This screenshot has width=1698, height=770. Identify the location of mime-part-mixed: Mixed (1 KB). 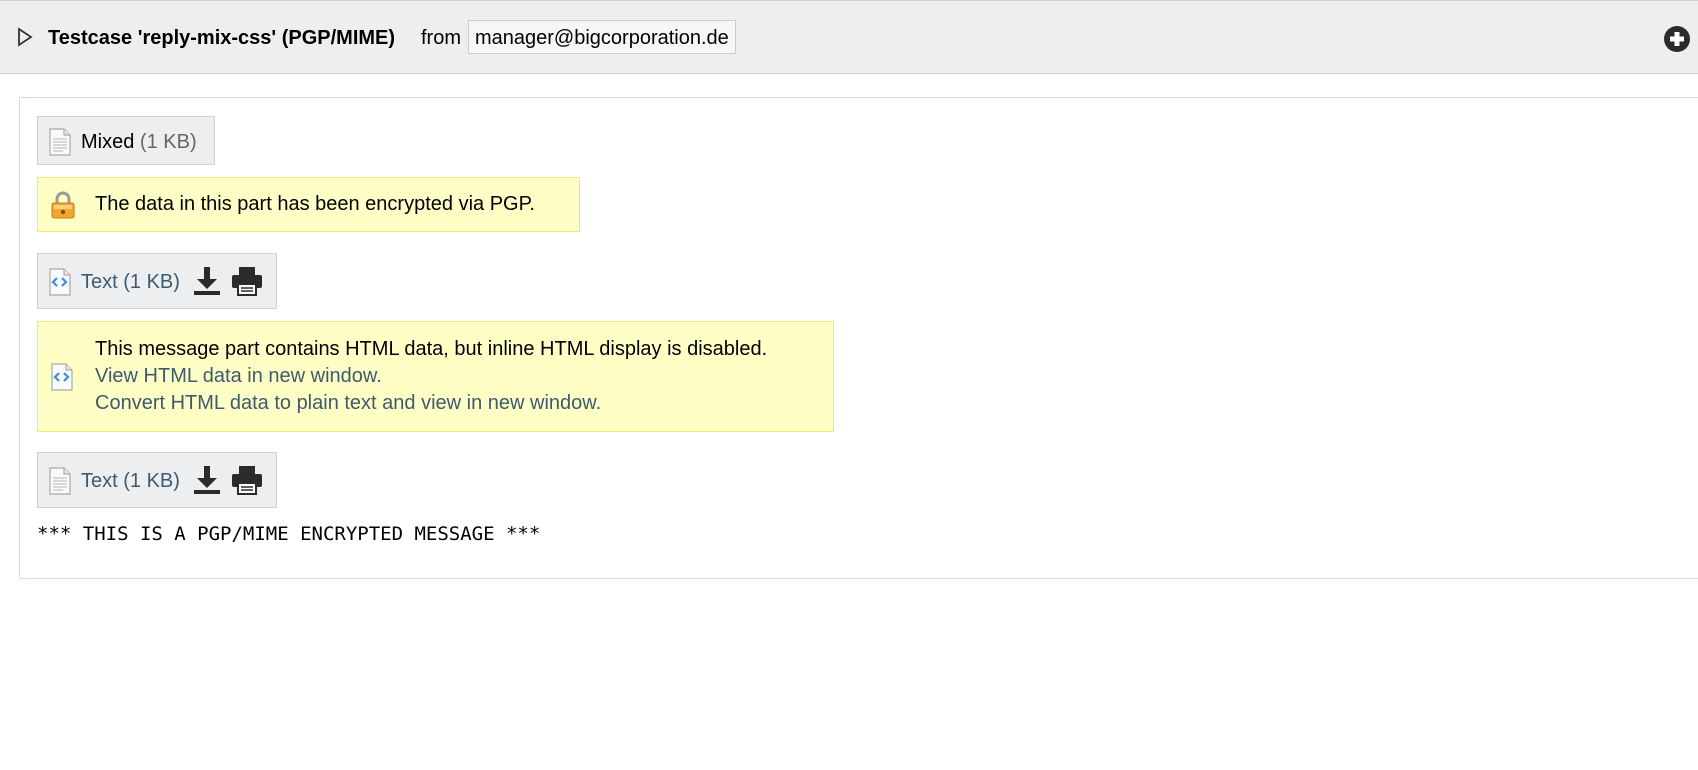
(126, 140).